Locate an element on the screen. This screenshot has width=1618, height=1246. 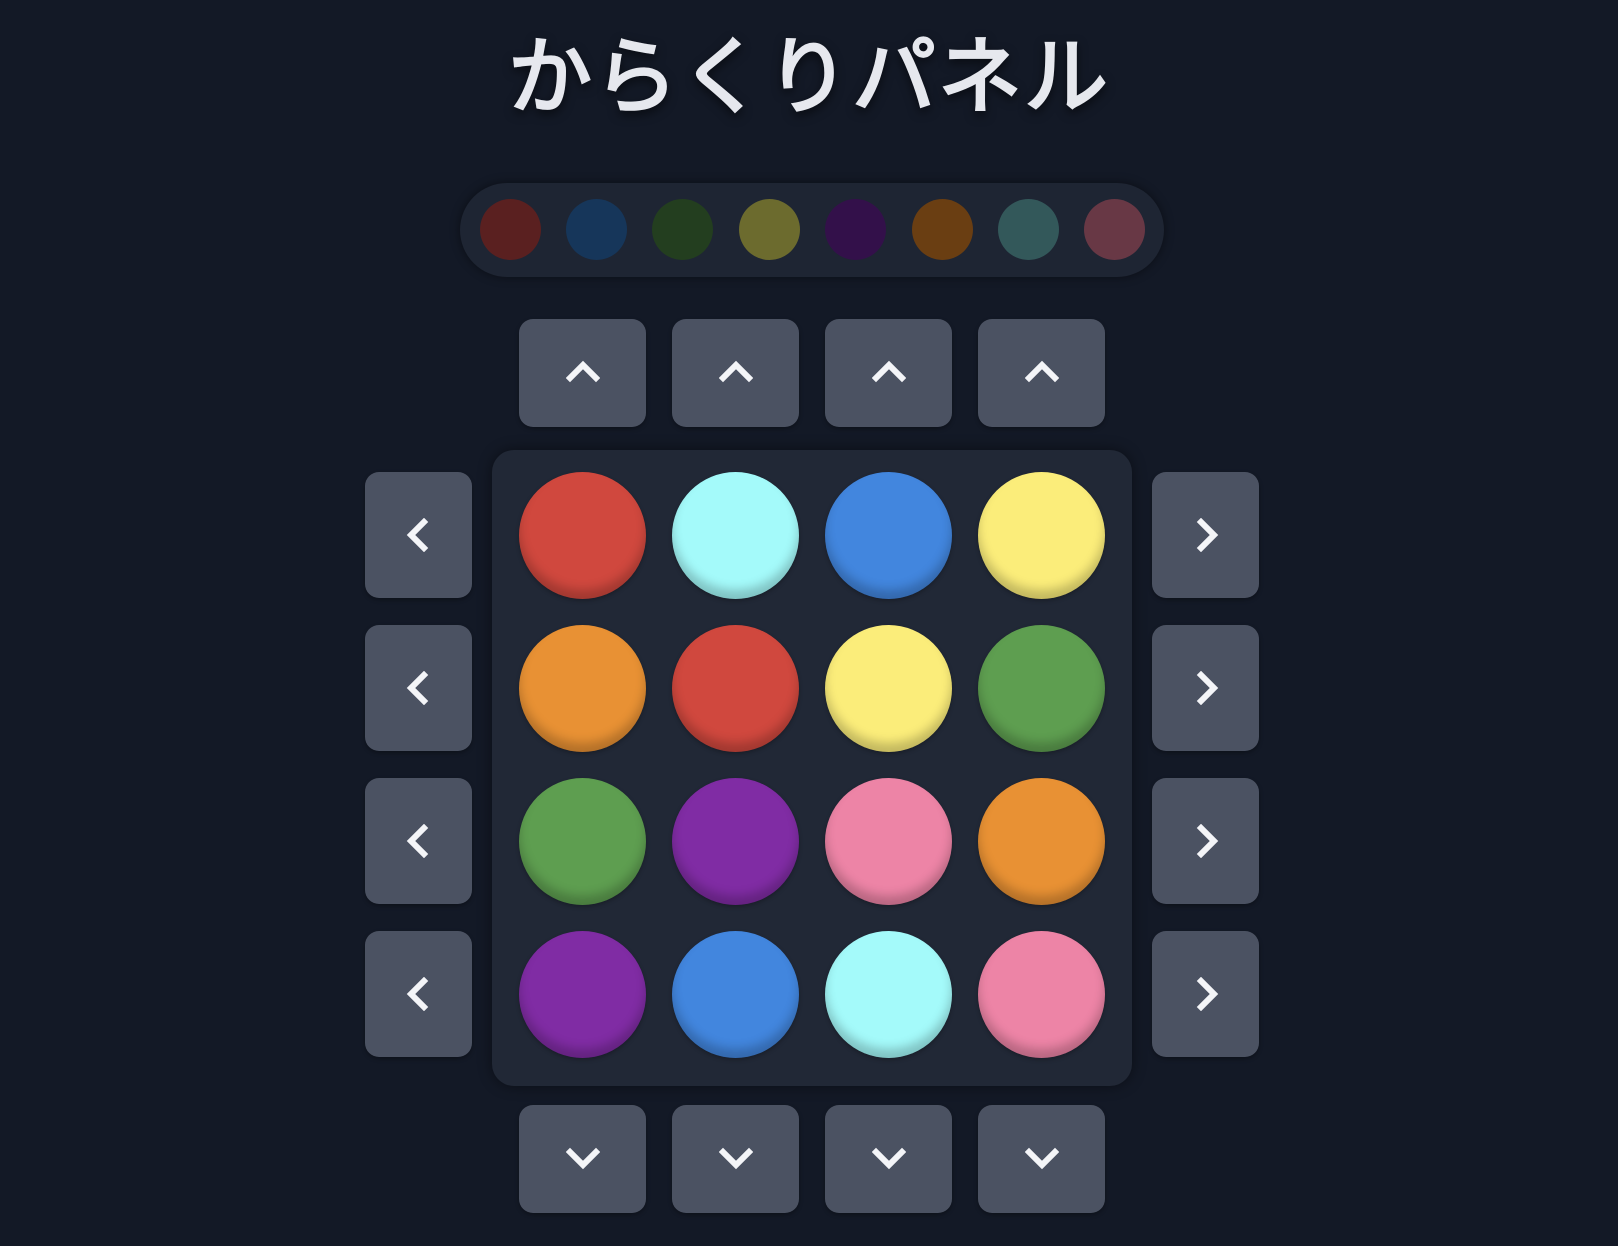
piece-pink-r3c3 is located at coordinates (888, 841).